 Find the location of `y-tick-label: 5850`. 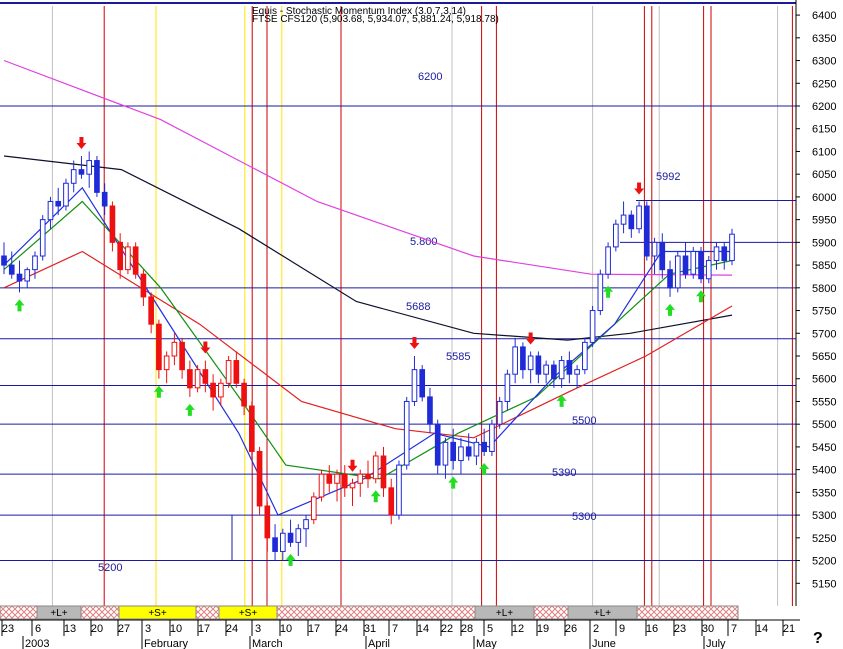

y-tick-label: 5850 is located at coordinates (824, 266).